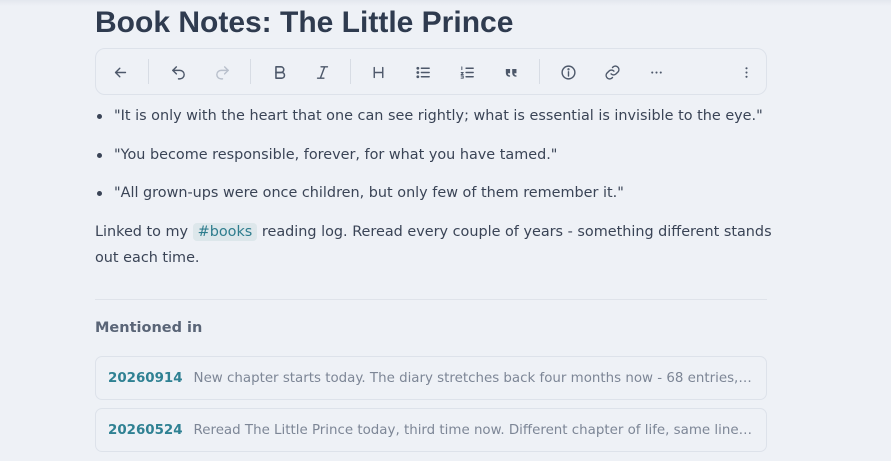 The width and height of the screenshot is (891, 461). I want to click on editor-toolbar, so click(431, 71).